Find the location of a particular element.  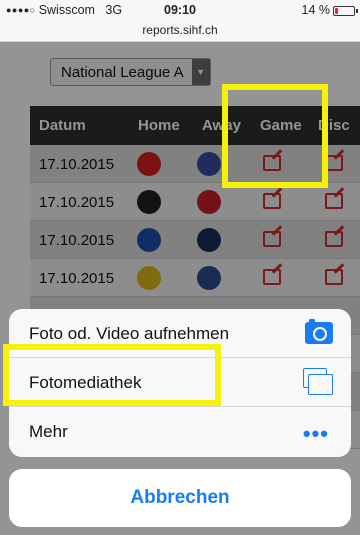

more-icon: ••• is located at coordinates (315, 433).